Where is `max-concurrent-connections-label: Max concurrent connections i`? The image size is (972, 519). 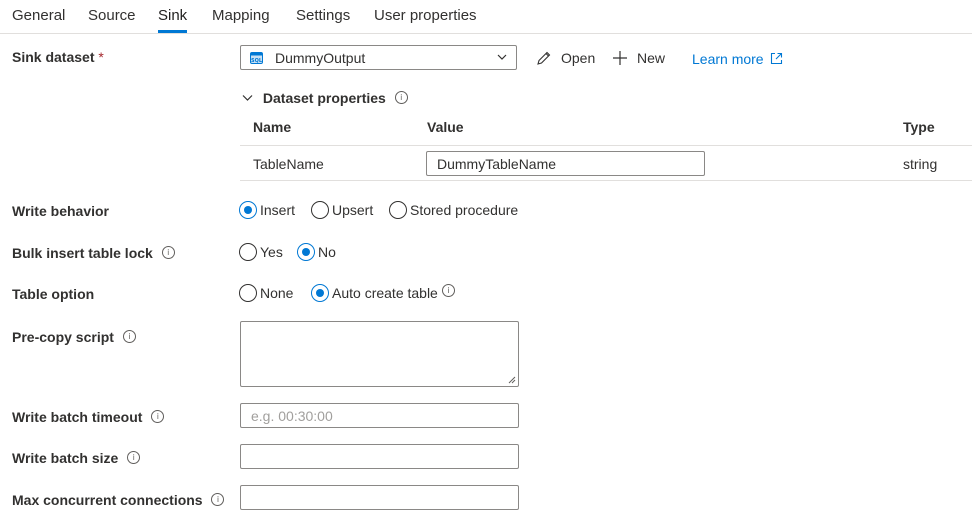 max-concurrent-connections-label: Max concurrent connections i is located at coordinates (118, 500).